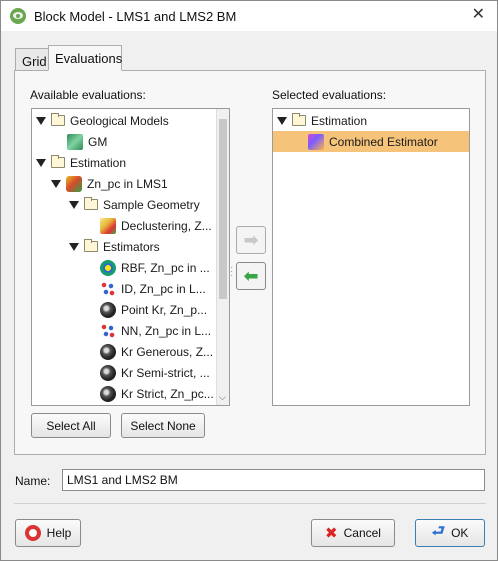 The height and width of the screenshot is (561, 498). Describe the element at coordinates (273, 480) in the screenshot. I see `name-field` at that location.